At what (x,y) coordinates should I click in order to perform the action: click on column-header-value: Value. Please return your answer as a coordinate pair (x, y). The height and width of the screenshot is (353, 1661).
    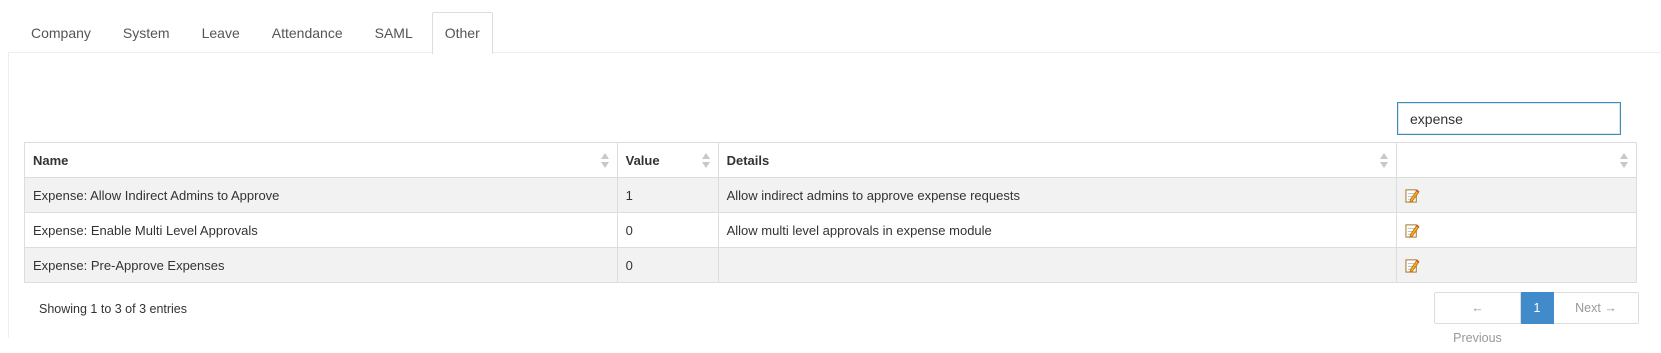
    Looking at the image, I should click on (667, 160).